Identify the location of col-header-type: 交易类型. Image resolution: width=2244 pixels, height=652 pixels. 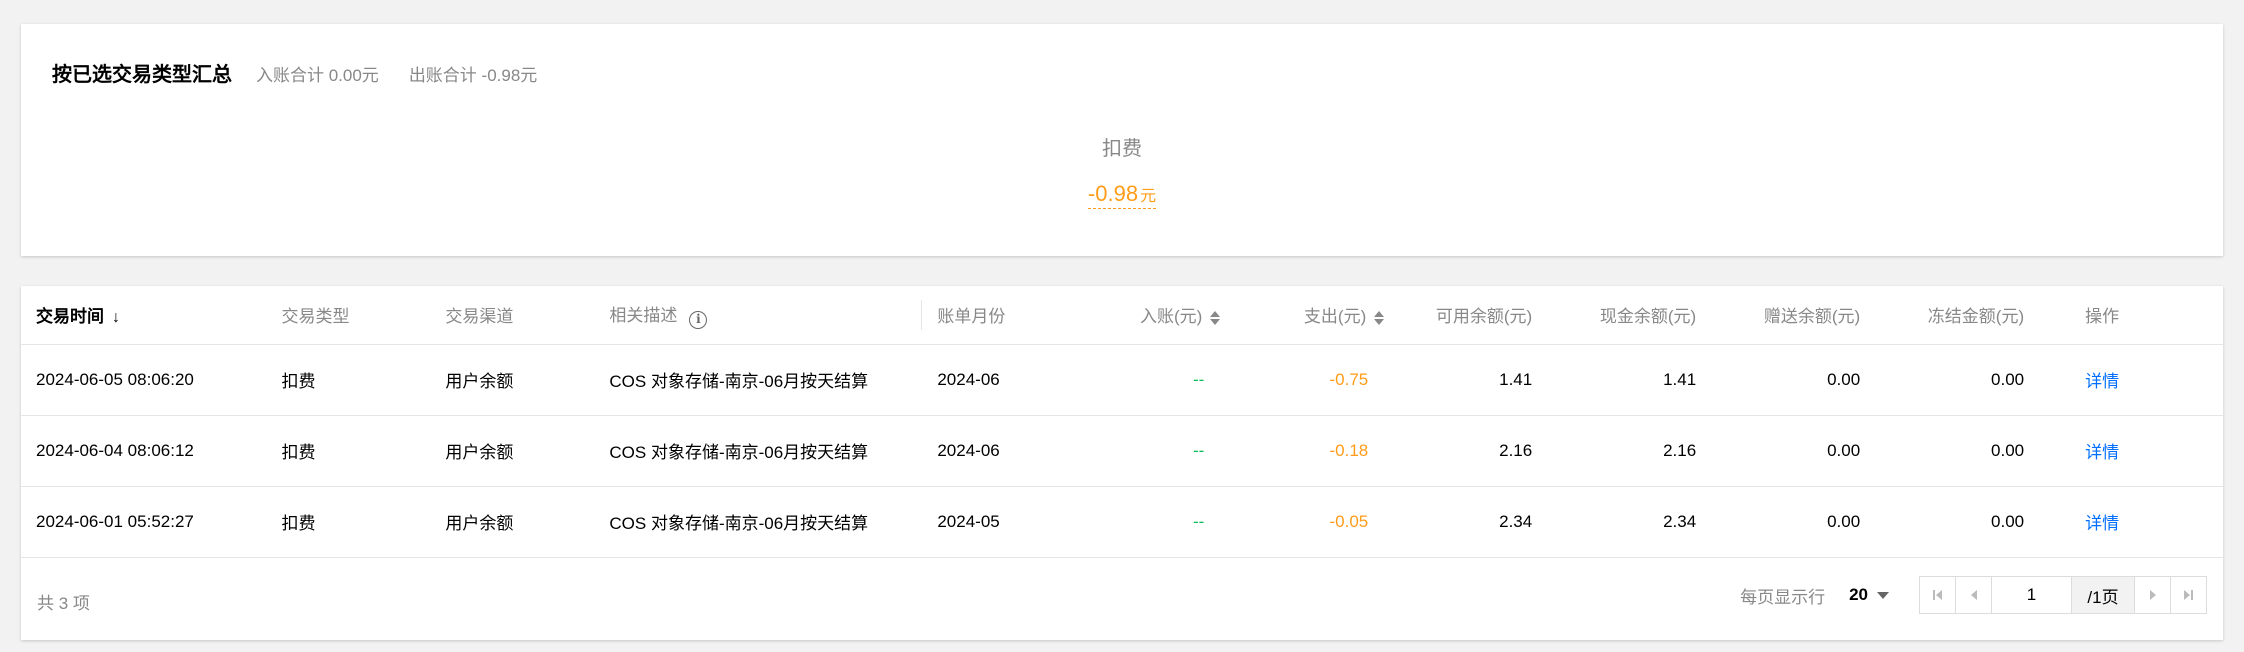
(348, 315).